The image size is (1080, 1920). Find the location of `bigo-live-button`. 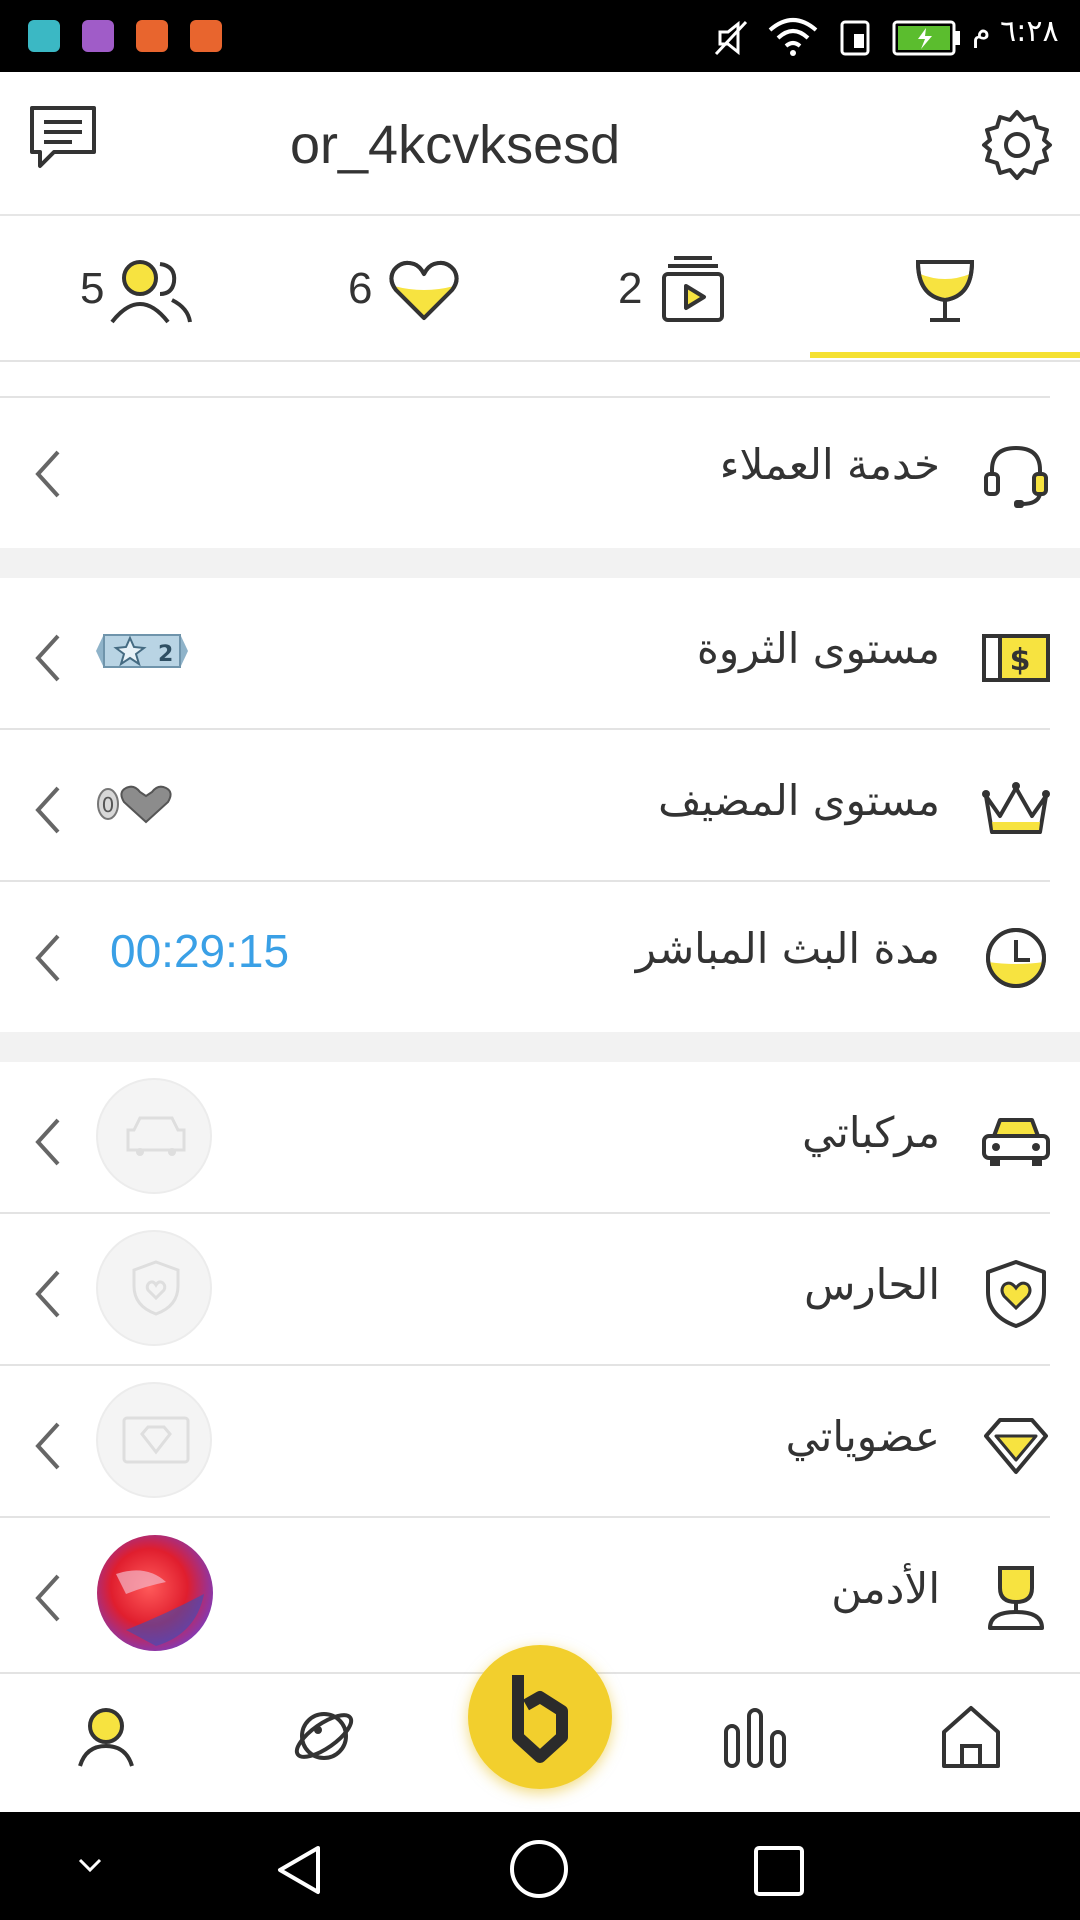

bigo-live-button is located at coordinates (540, 1717).